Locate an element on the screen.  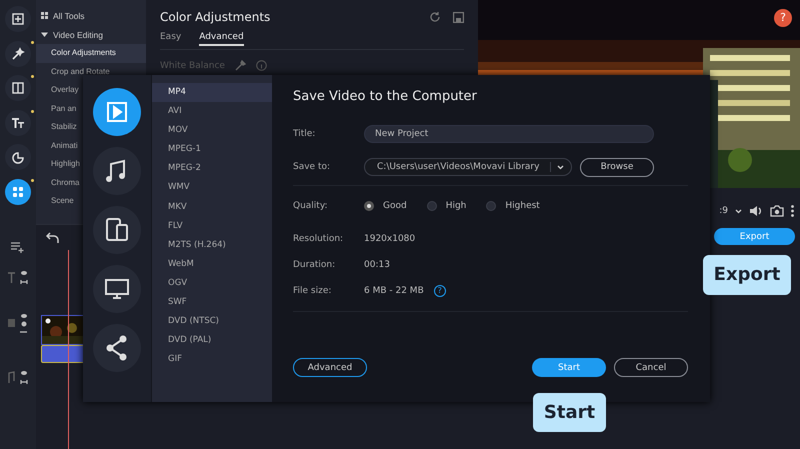
more-icon is located at coordinates (792, 211).